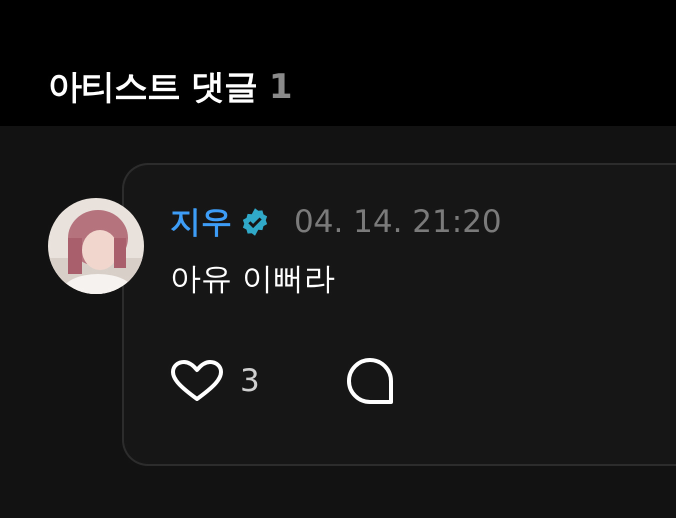 The height and width of the screenshot is (518, 676). I want to click on comment-text: 아유 이뻐라, so click(253, 279).